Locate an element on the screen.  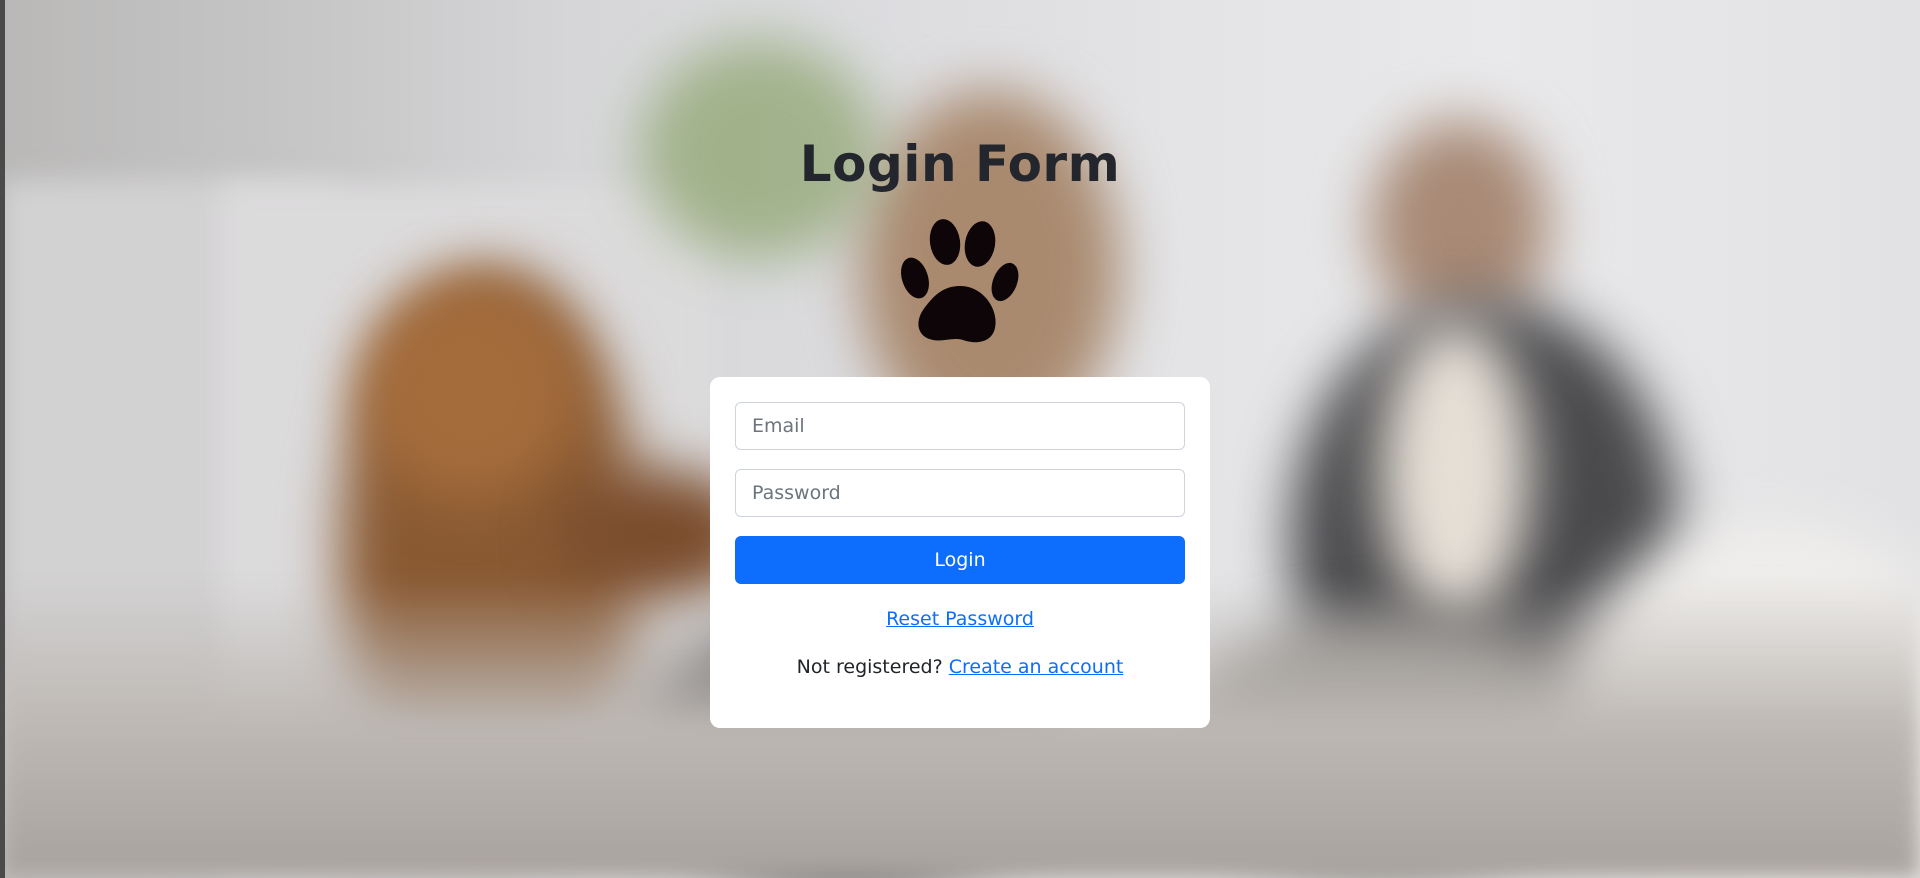
reset-password-row: Reset Password is located at coordinates (960, 619).